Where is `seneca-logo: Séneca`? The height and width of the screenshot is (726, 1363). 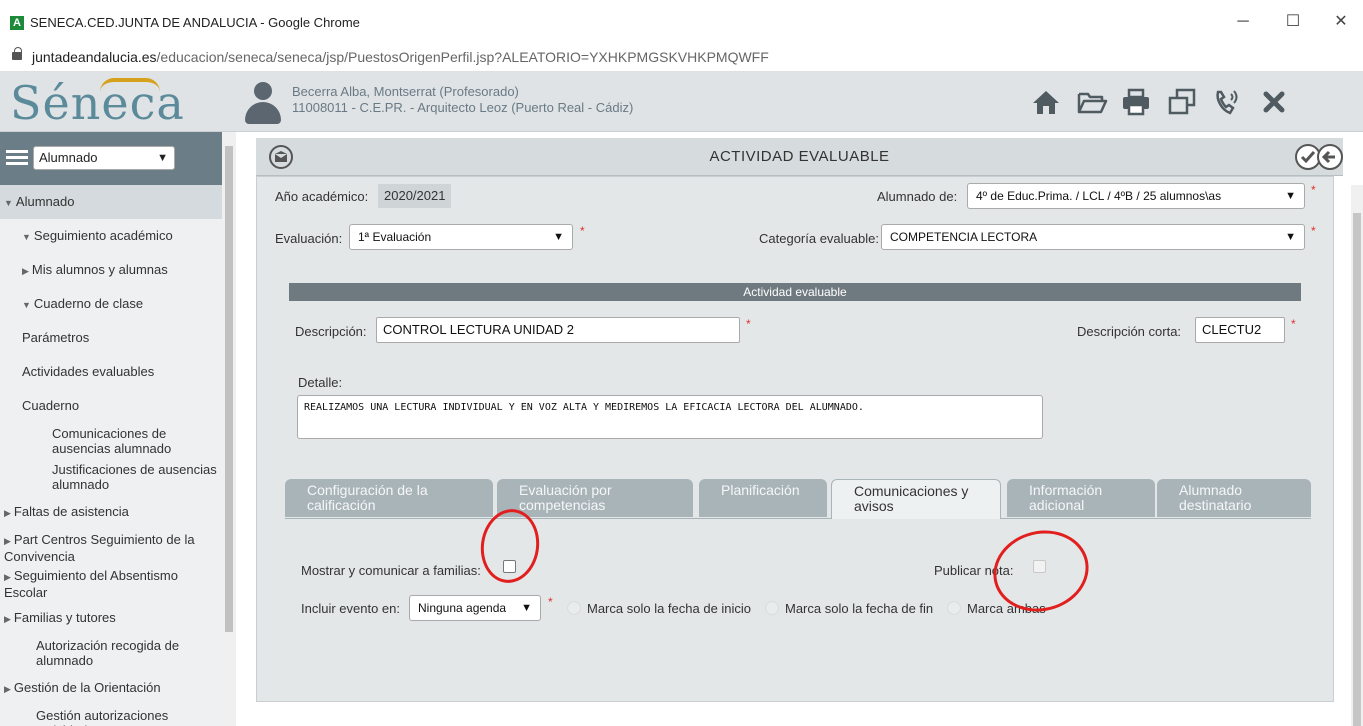
seneca-logo: Séneca is located at coordinates (97, 103).